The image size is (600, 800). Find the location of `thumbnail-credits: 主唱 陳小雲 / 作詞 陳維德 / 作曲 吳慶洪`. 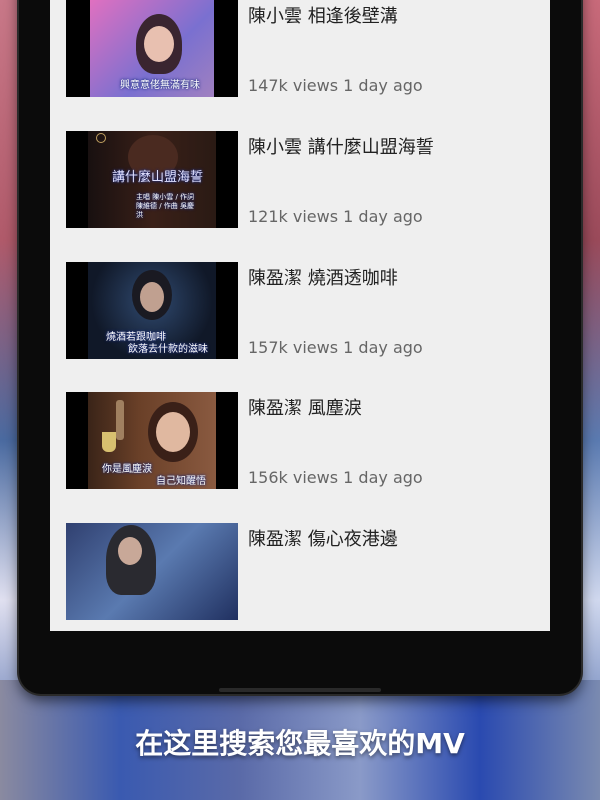

thumbnail-credits: 主唱 陳小雲 / 作詞 陳維德 / 作曲 吳慶洪 is located at coordinates (165, 206).